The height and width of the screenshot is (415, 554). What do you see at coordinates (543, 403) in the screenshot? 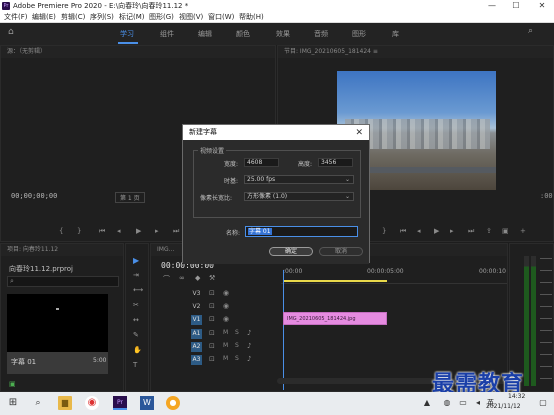
I see `notification-icon: ▢` at bounding box center [543, 403].